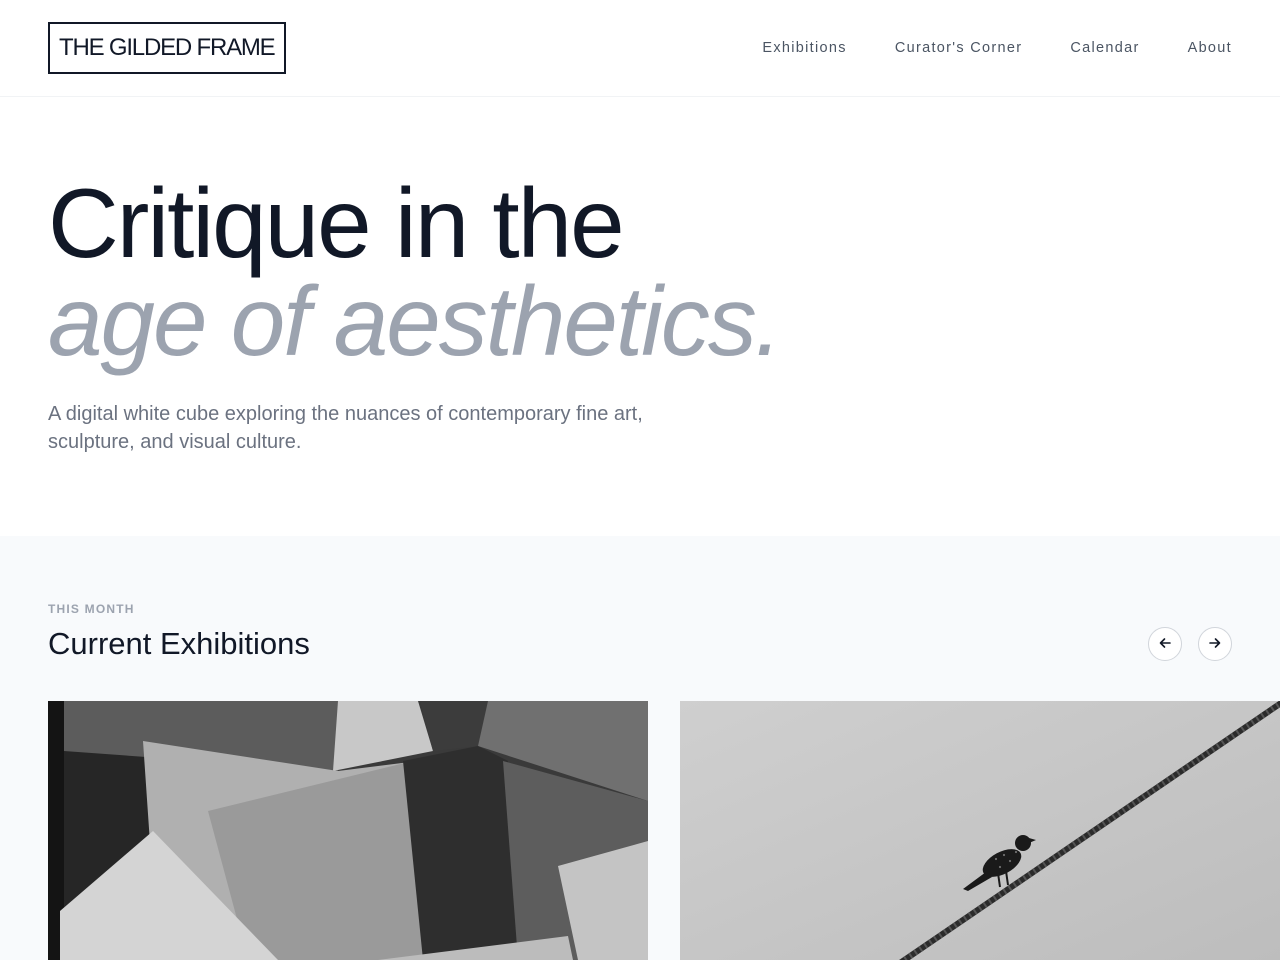  I want to click on bird-on-wire-image, so click(980, 830).